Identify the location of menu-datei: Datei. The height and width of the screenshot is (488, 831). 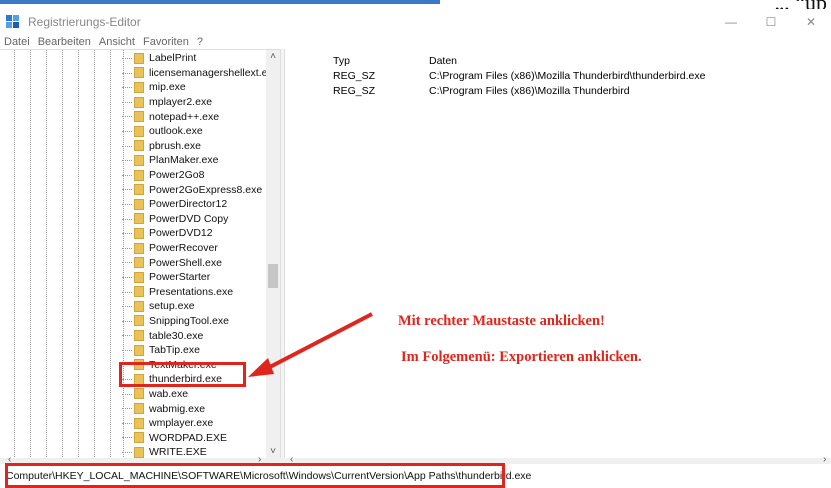
(17, 42).